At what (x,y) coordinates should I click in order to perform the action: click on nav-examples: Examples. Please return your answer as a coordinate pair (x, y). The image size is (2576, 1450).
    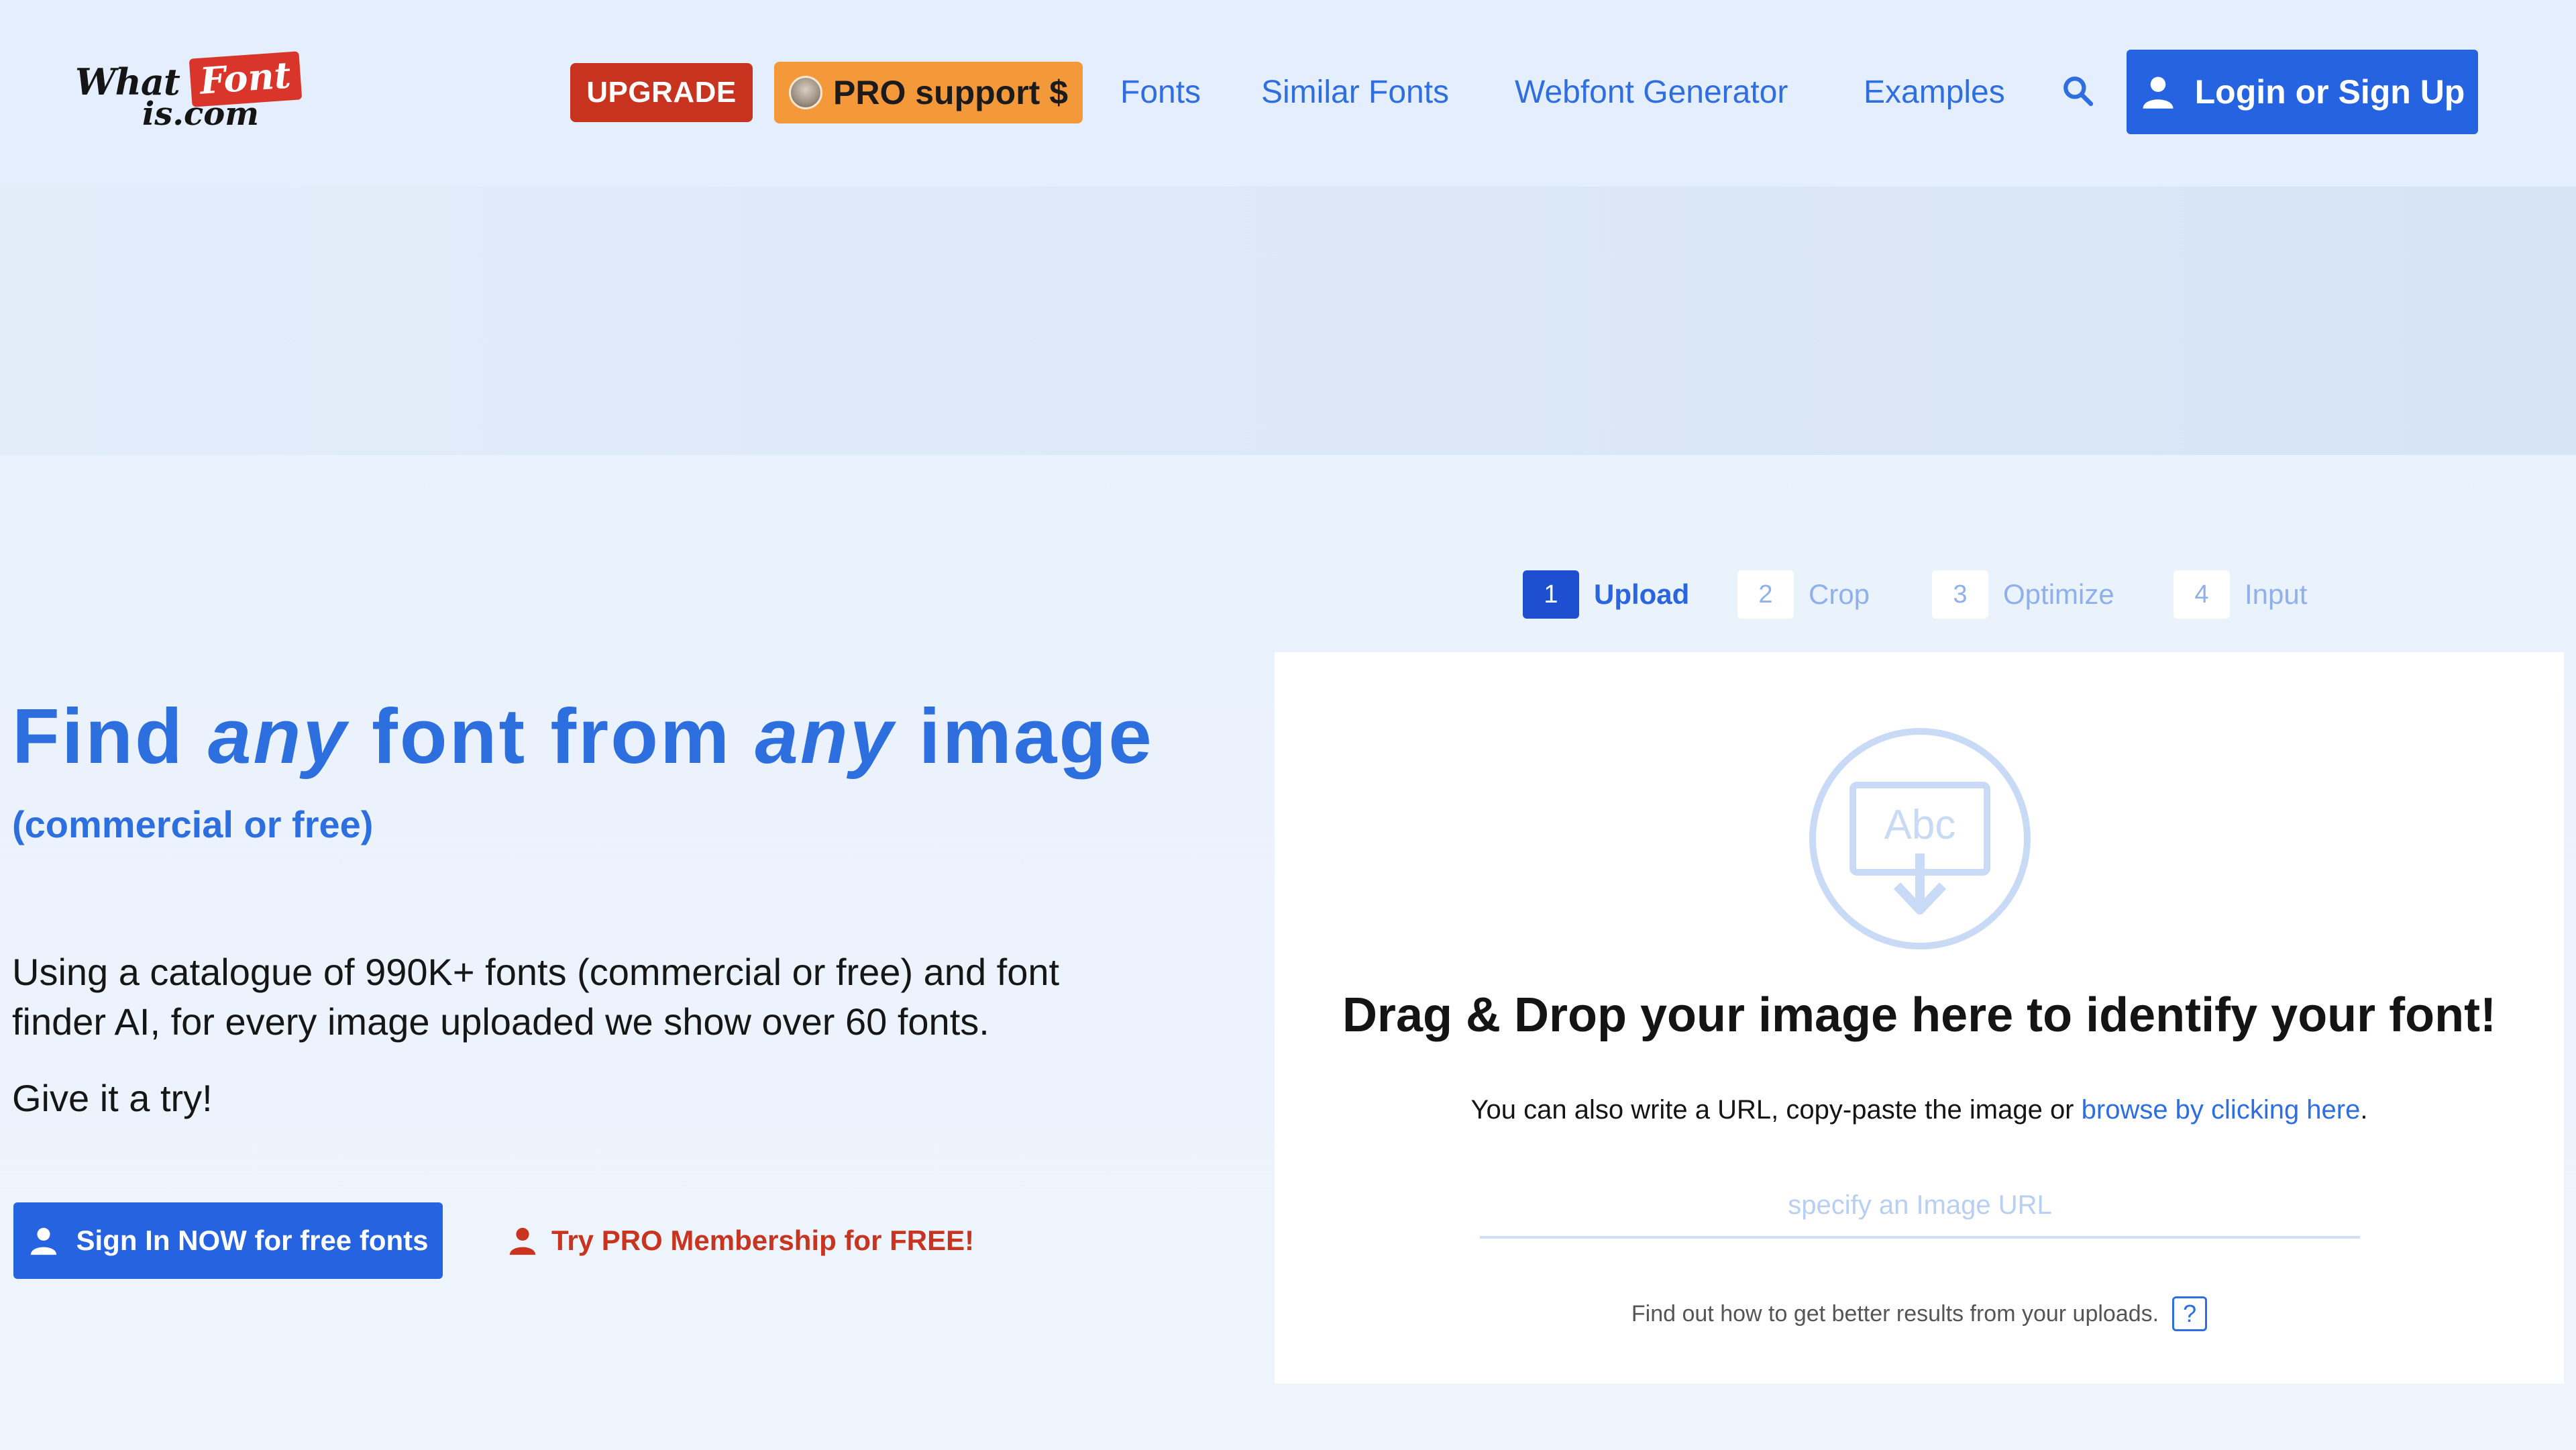
    Looking at the image, I should click on (1934, 92).